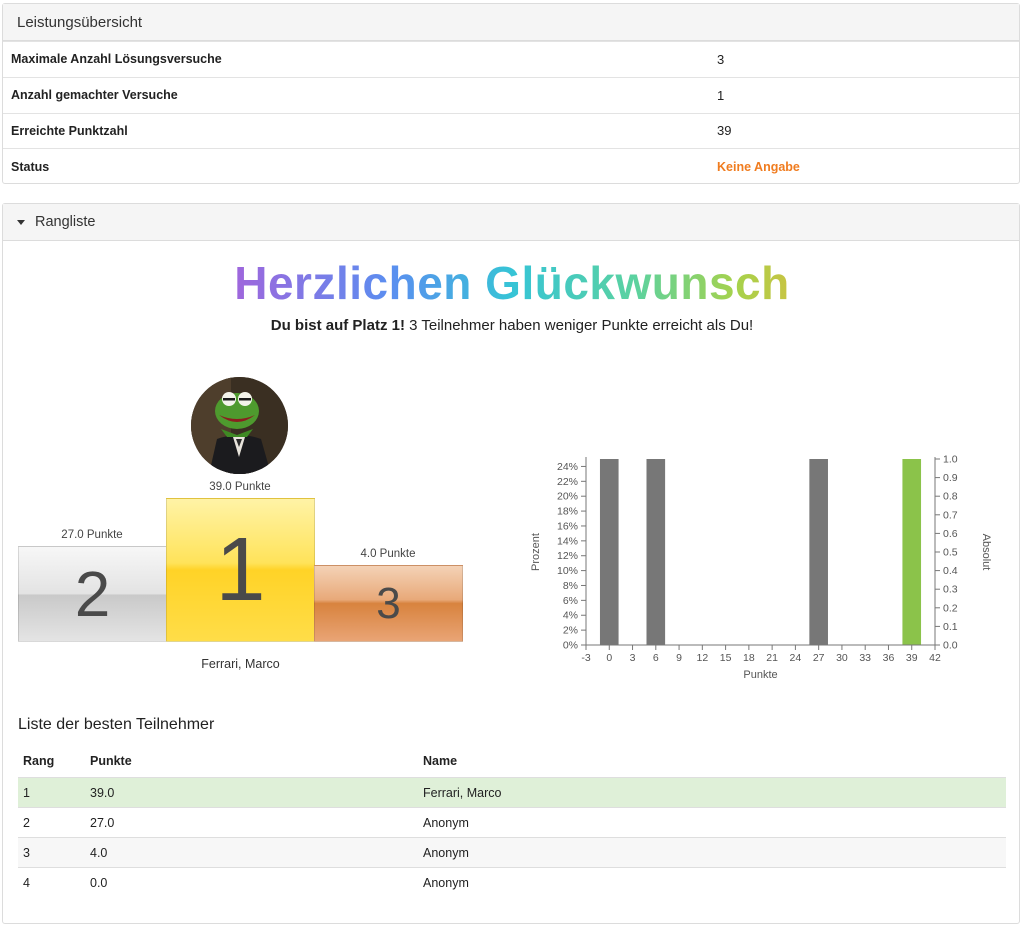  I want to click on y2-tick-label: 0.1, so click(950, 627).